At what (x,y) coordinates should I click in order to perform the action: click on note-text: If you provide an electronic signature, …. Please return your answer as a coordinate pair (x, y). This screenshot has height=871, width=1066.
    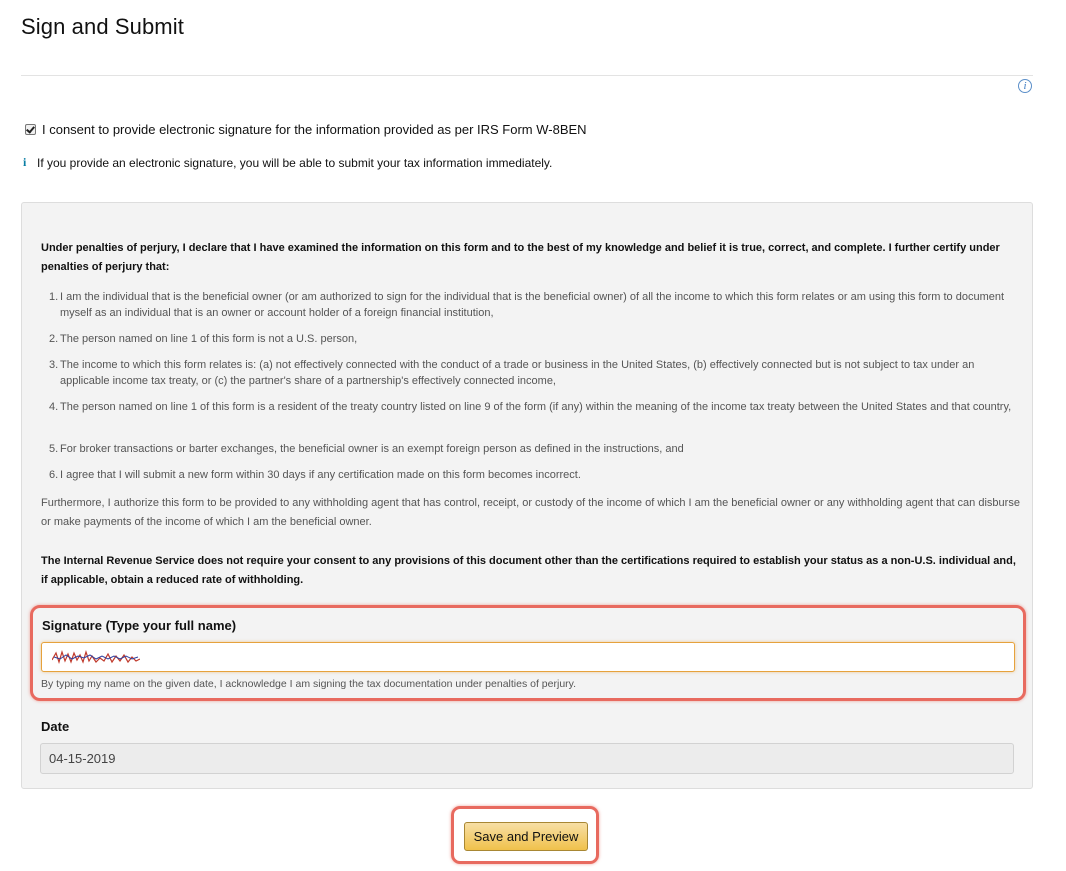
    Looking at the image, I should click on (295, 162).